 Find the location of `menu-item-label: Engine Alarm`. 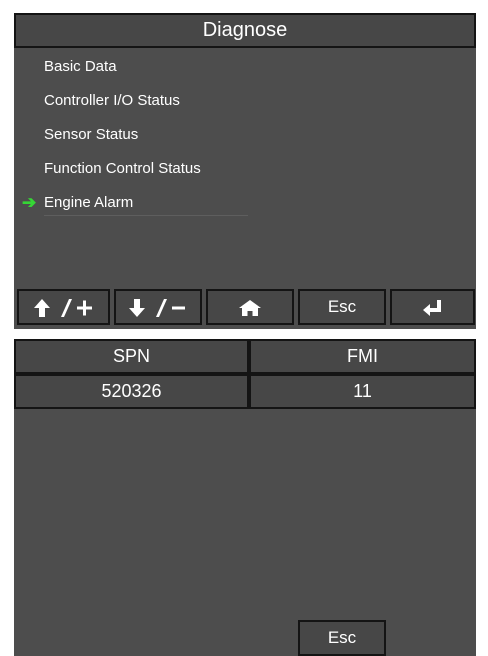

menu-item-label: Engine Alarm is located at coordinates (89, 202).